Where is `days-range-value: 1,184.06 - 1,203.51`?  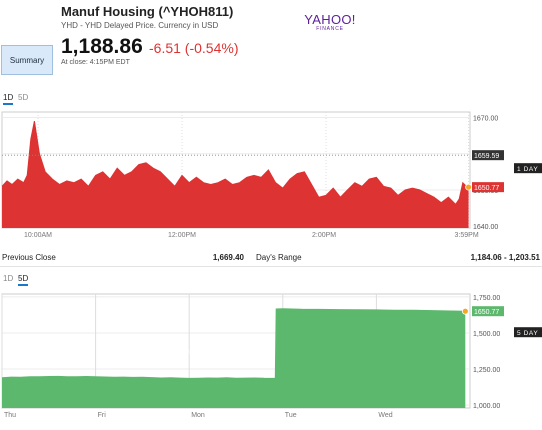
days-range-value: 1,184.06 - 1,203.51 is located at coordinates (505, 257).